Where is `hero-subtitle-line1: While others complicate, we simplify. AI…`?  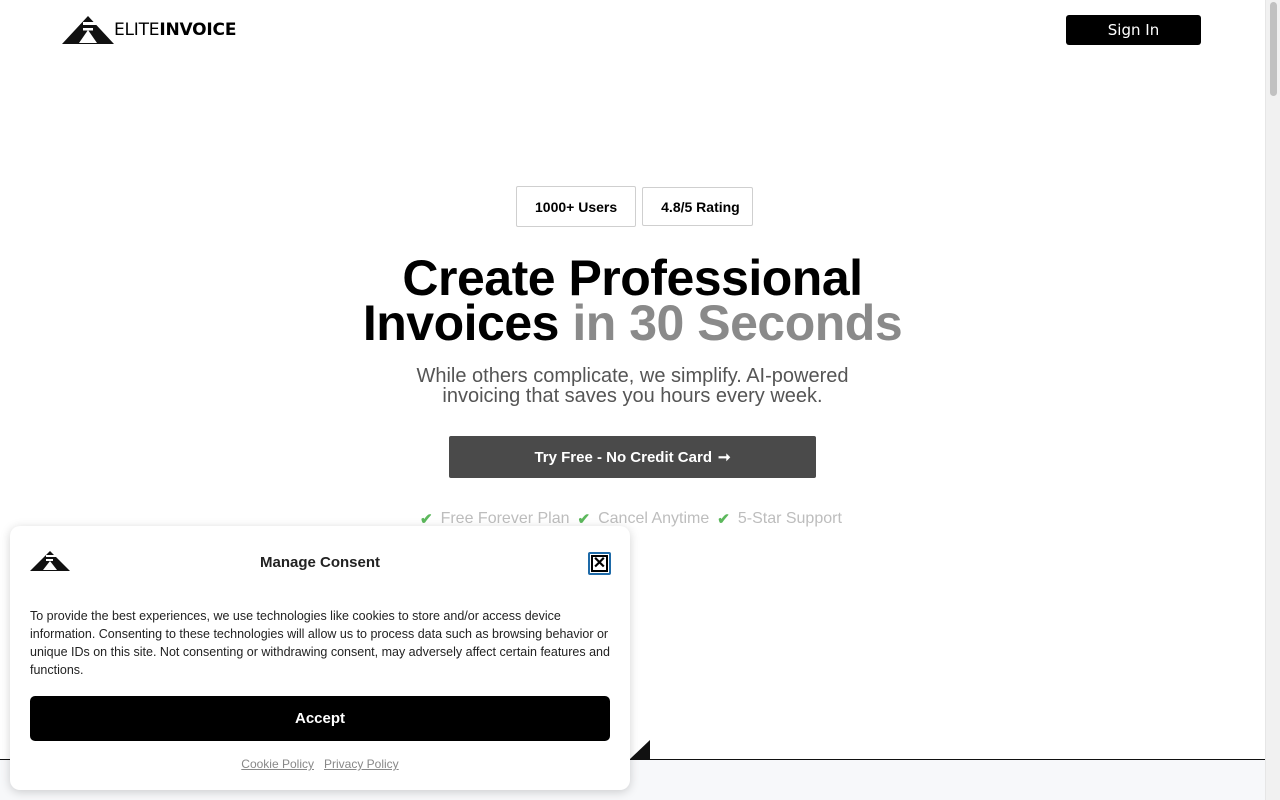 hero-subtitle-line1: While others complicate, we simplify. AI… is located at coordinates (632, 376).